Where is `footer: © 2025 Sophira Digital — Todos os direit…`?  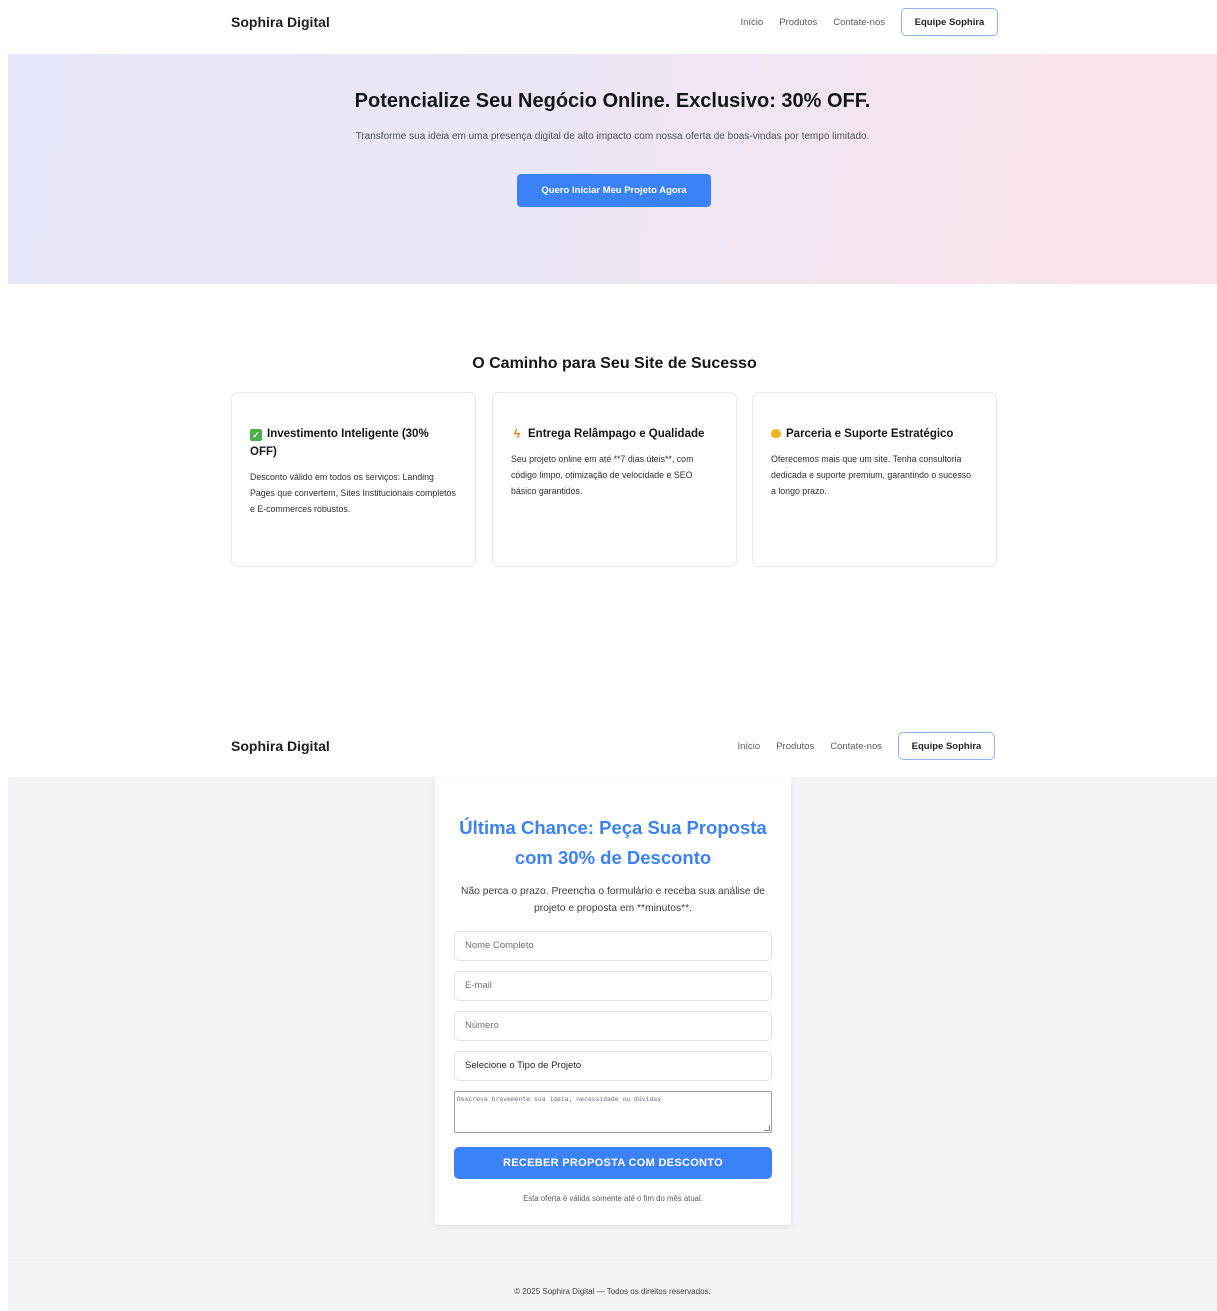
footer: © 2025 Sophira Digital — Todos os direit… is located at coordinates (612, 1287).